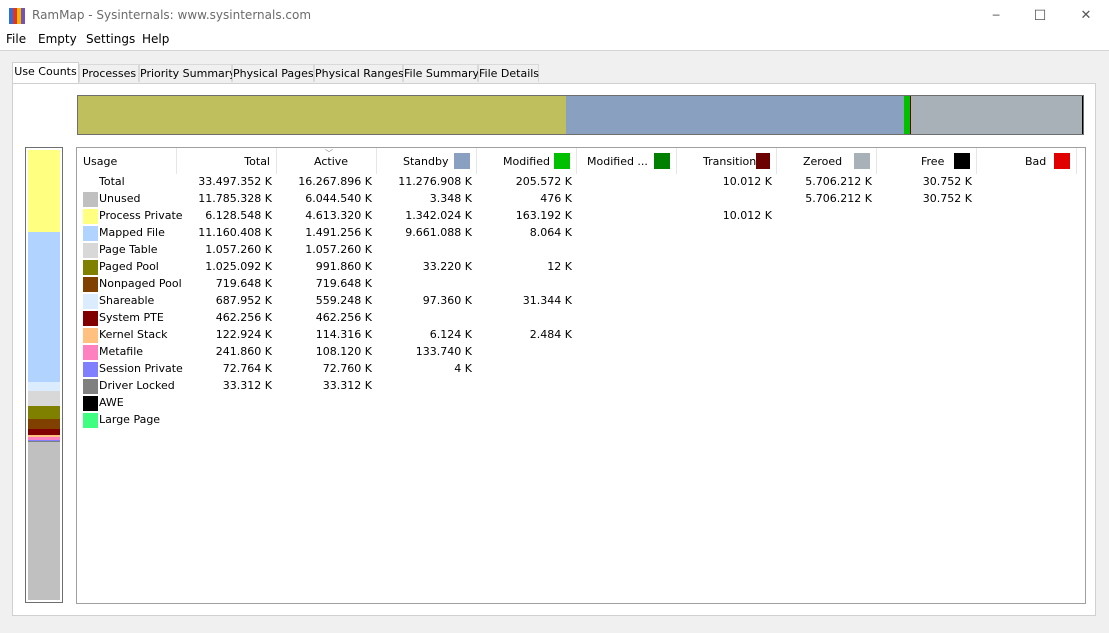 Image resolution: width=1109 pixels, height=633 pixels. I want to click on value-cell: 12 K, so click(559, 266).